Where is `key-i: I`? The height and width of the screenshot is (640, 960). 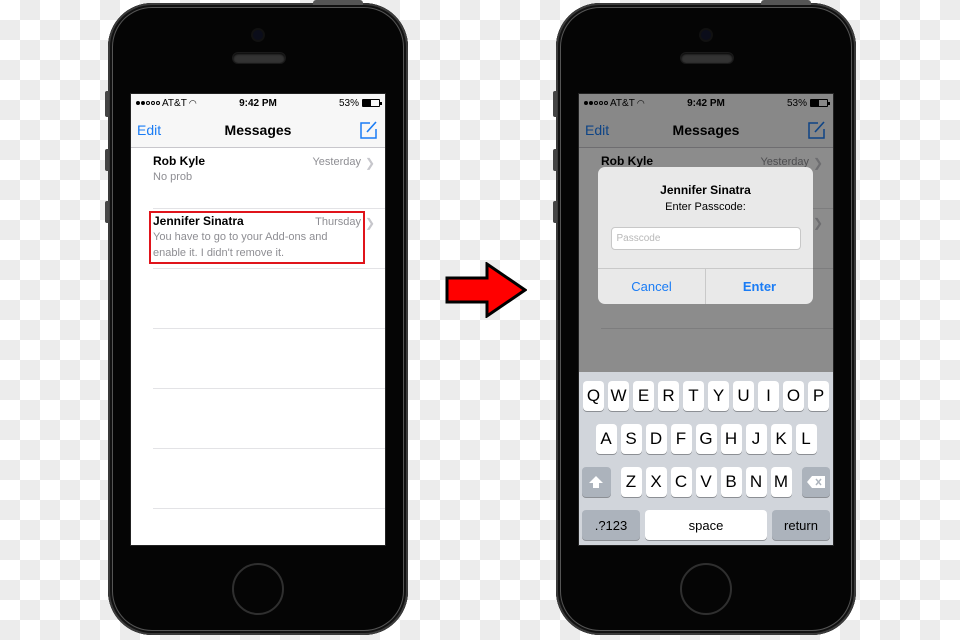
key-i: I is located at coordinates (768, 396).